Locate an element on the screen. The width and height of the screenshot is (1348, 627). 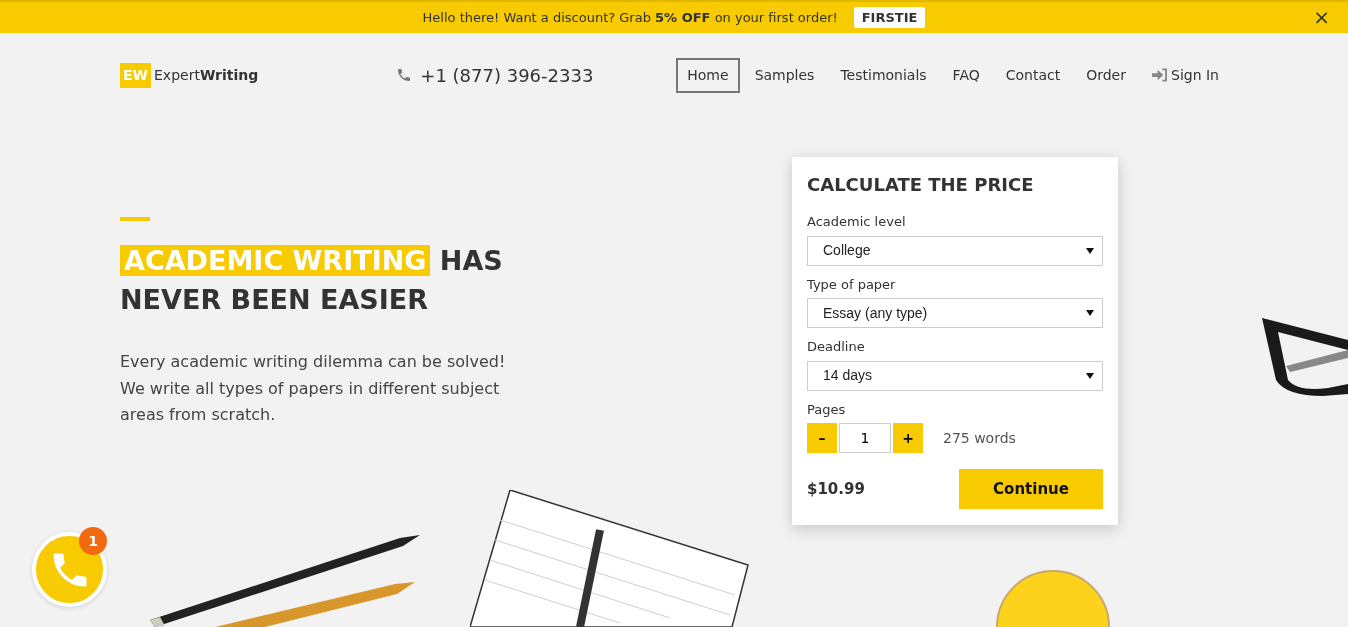
hero-heading: ACADEMIC WRITING HAS NEVER BEEN EASIER is located at coordinates (312, 281).